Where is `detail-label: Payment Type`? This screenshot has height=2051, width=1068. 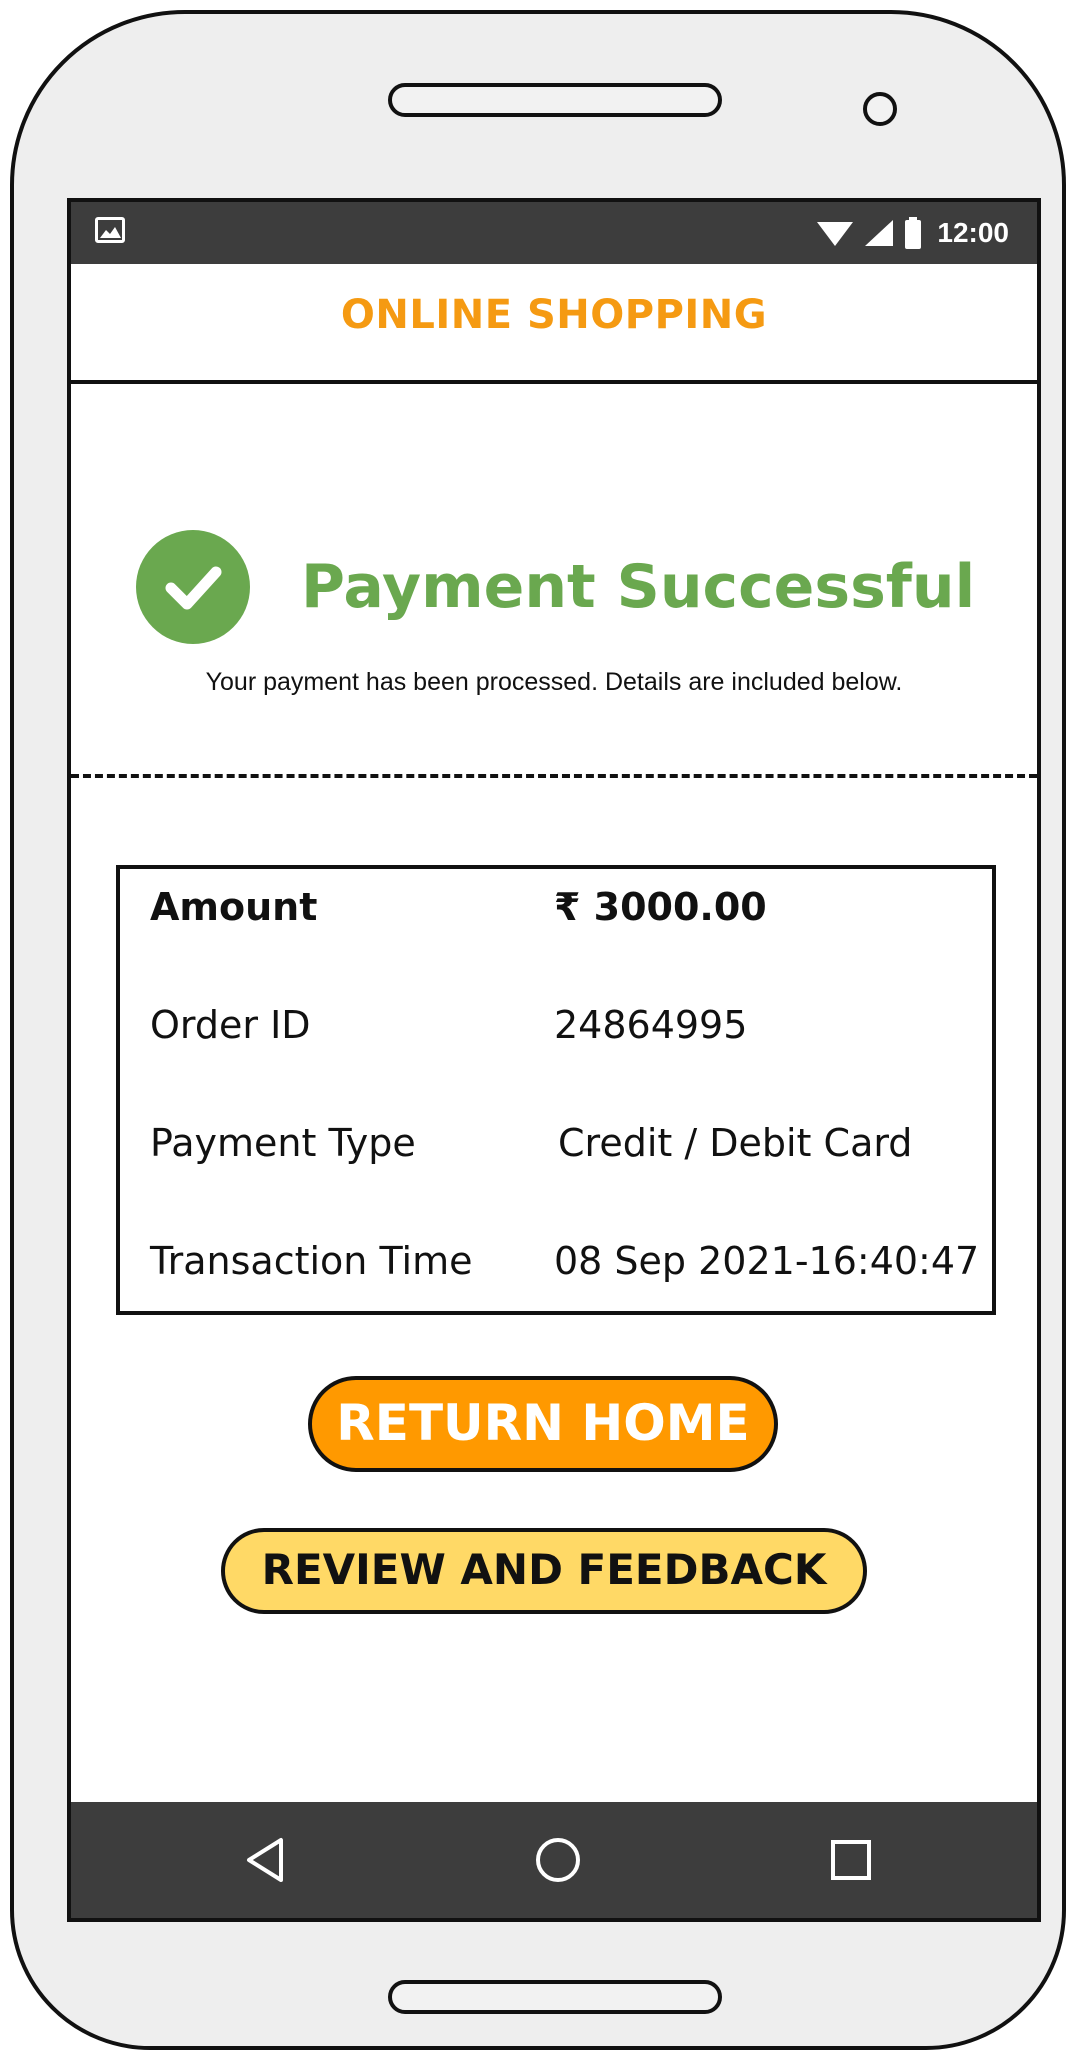
detail-label: Payment Type is located at coordinates (283, 1143).